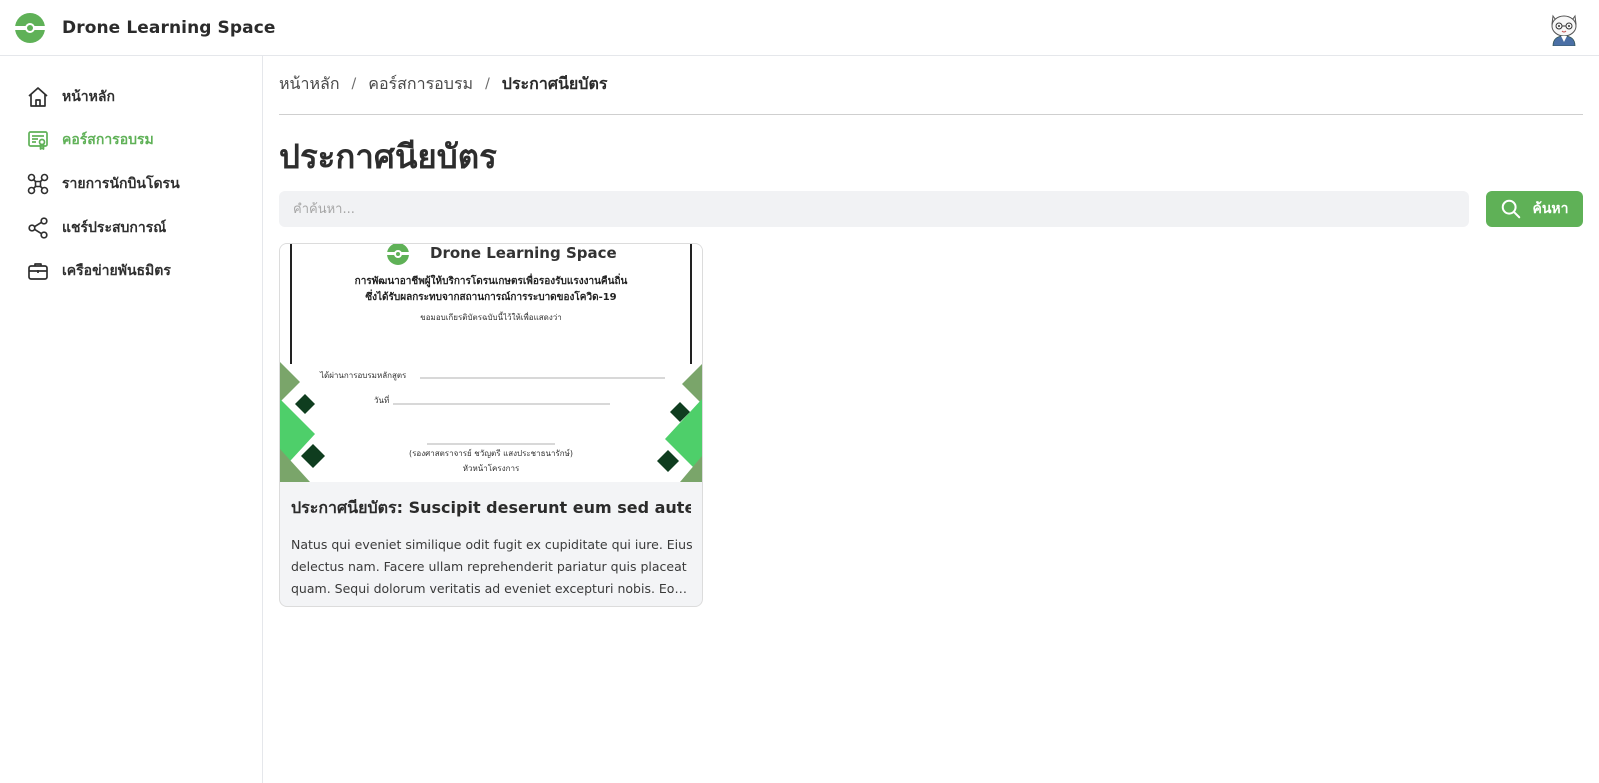  What do you see at coordinates (799, 28) in the screenshot?
I see `top-bar: Drone Learning Space` at bounding box center [799, 28].